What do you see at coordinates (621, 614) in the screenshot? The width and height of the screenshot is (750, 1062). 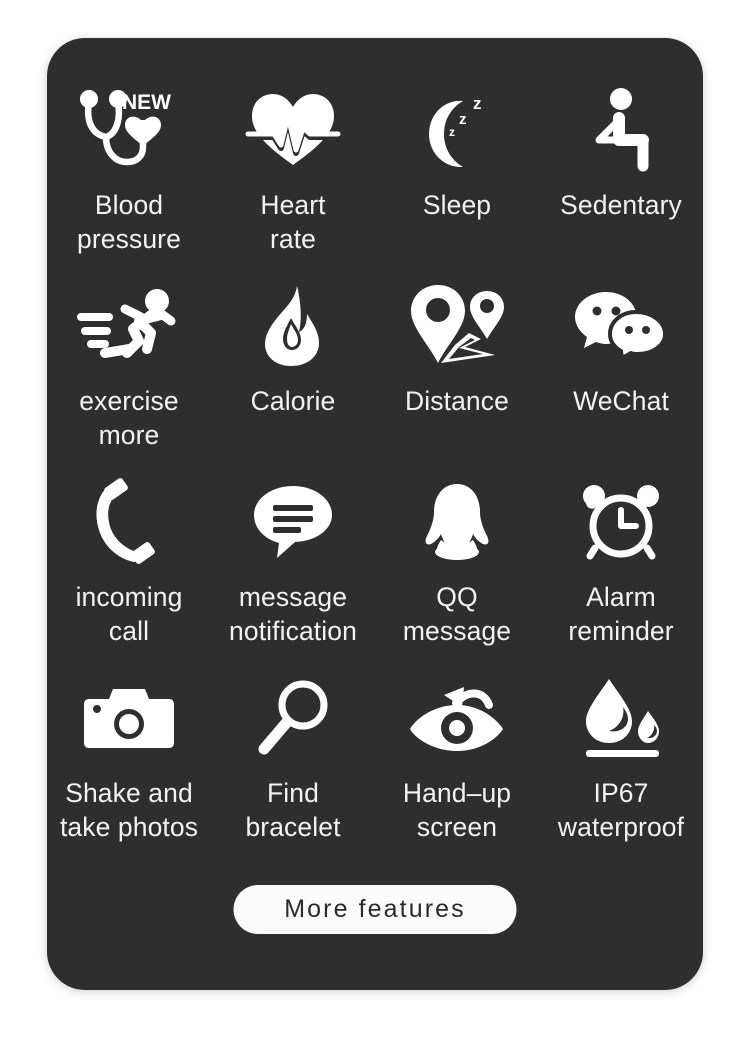 I see `feature-label: Alarm reminder` at bounding box center [621, 614].